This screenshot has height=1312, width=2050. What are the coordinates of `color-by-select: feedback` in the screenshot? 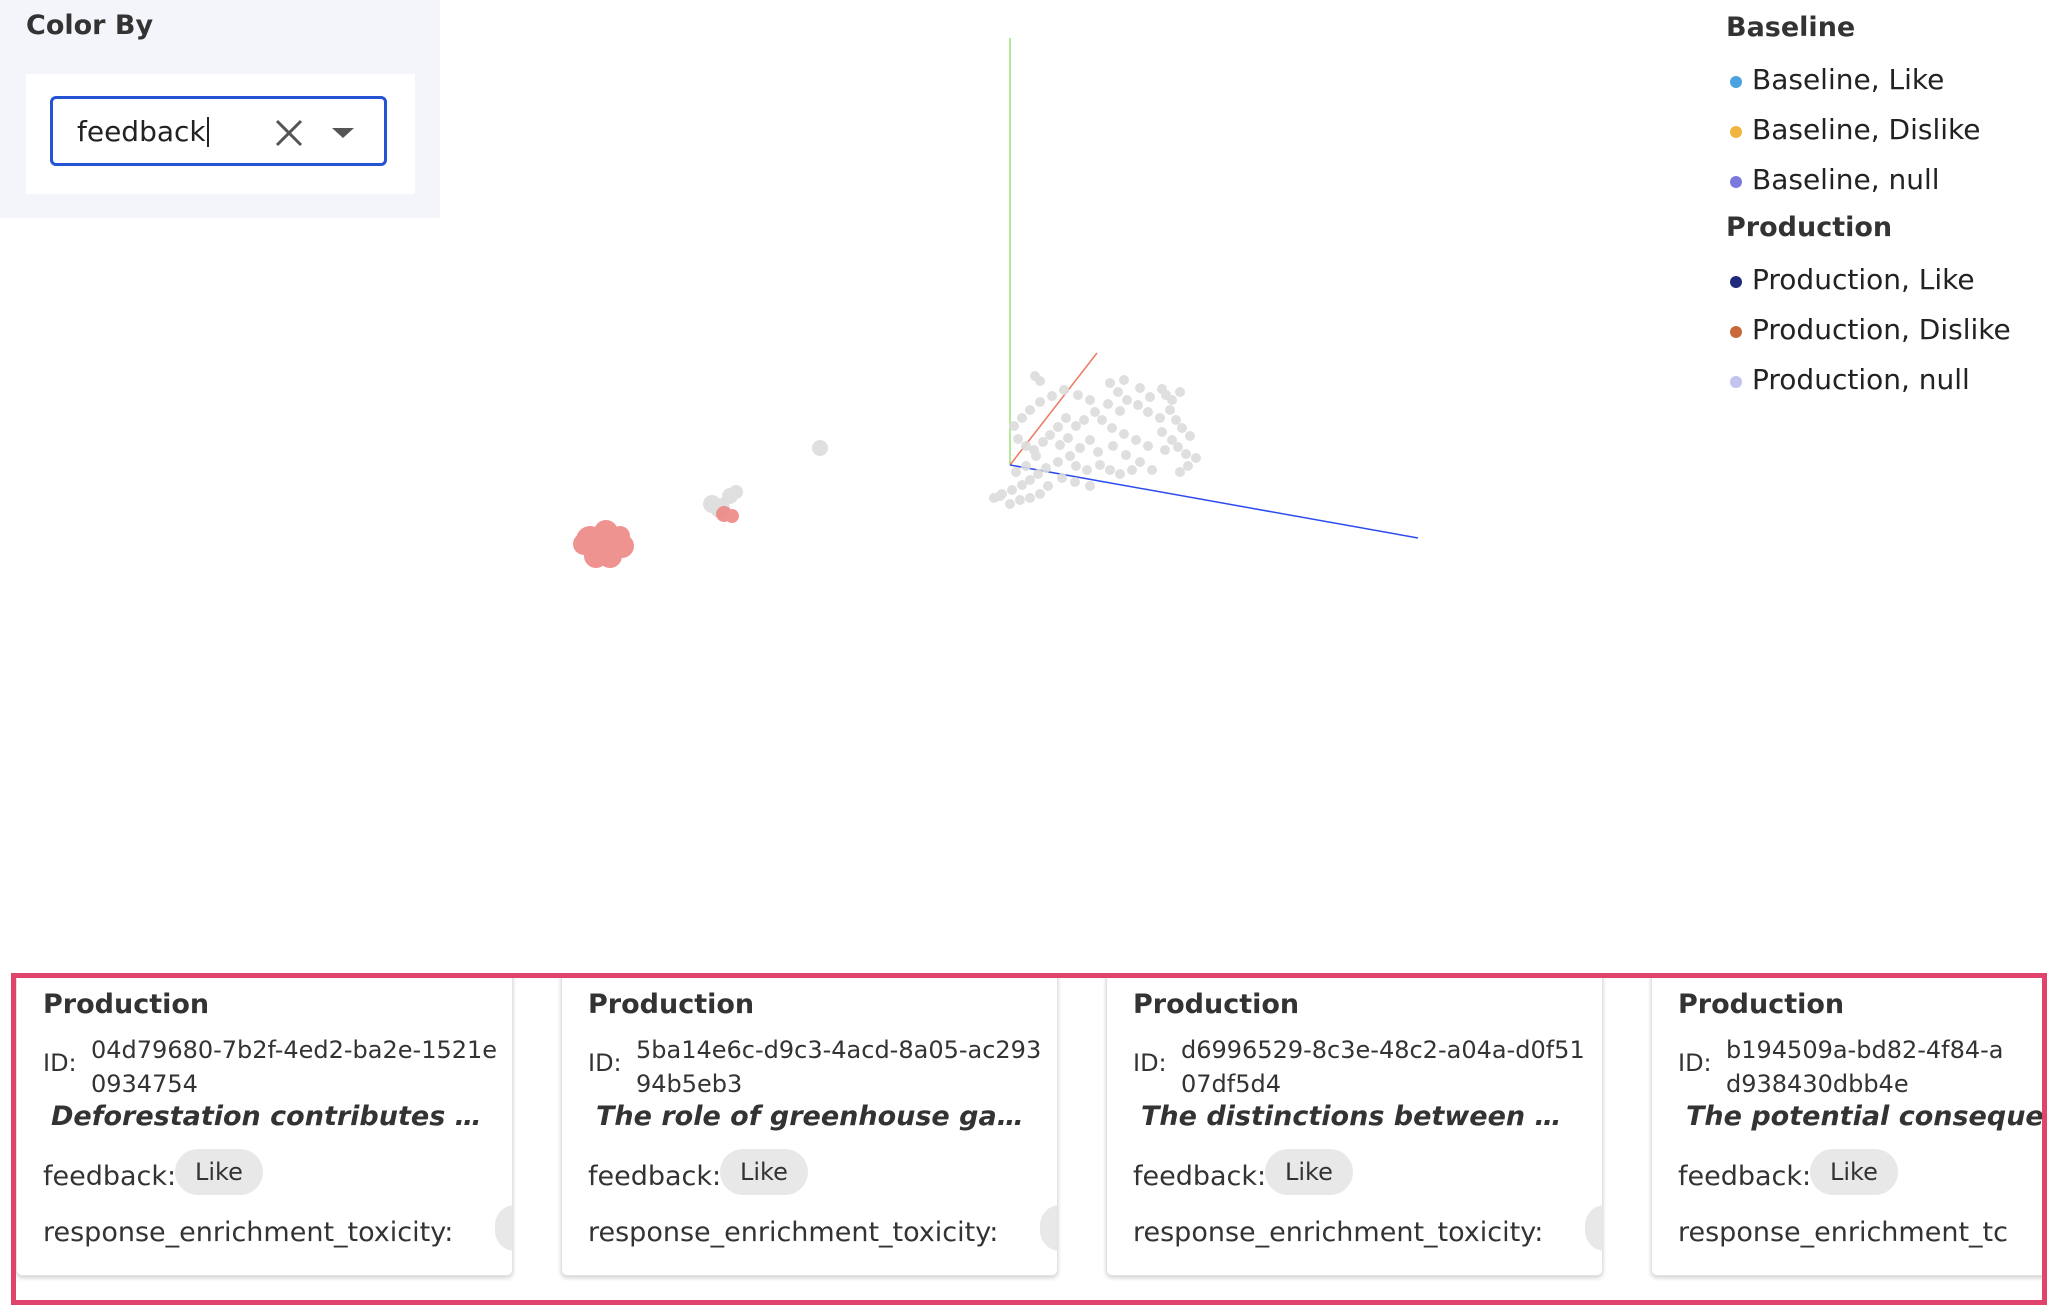 It's located at (218, 131).